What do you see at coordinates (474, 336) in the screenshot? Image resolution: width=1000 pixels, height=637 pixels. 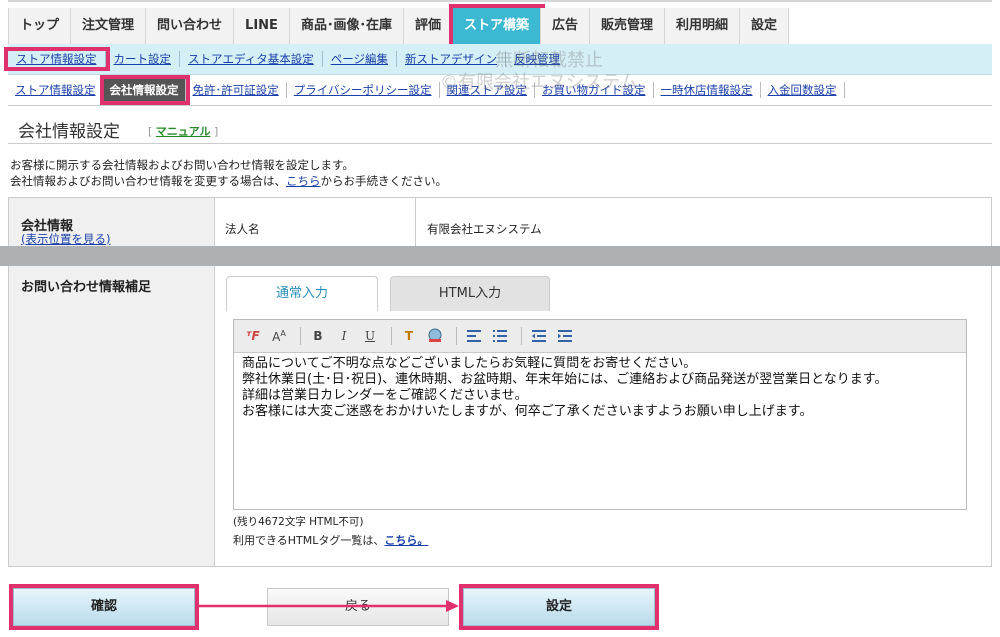 I see `align-left-icon` at bounding box center [474, 336].